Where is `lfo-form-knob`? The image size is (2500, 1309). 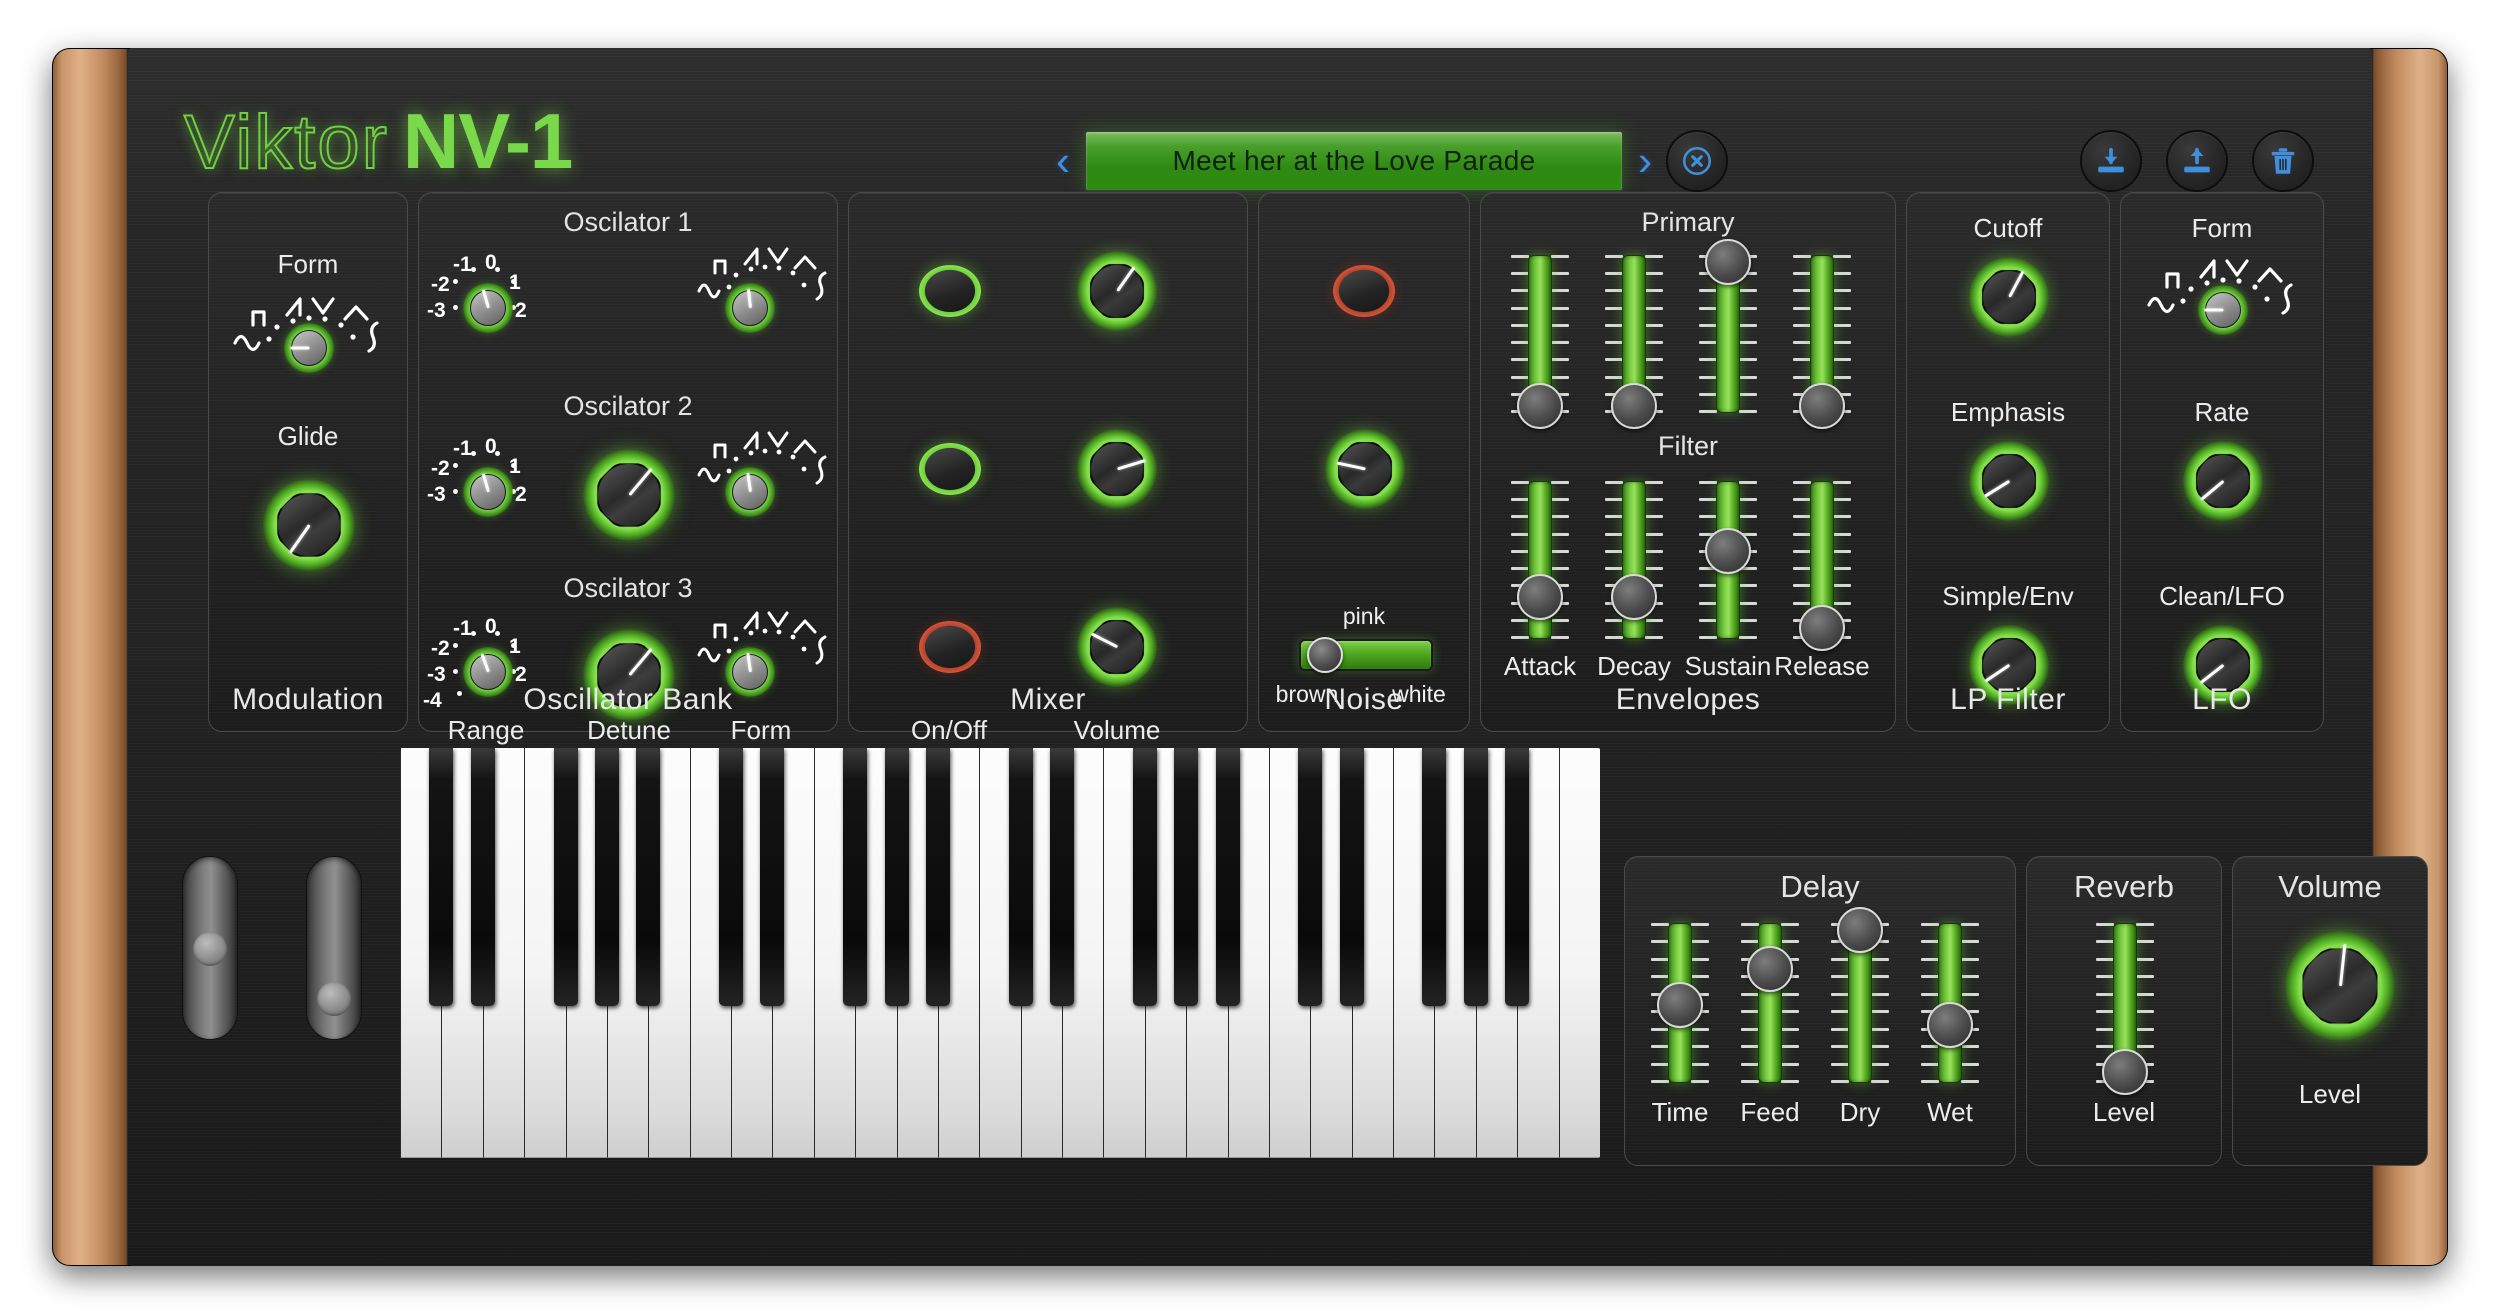
lfo-form-knob is located at coordinates (2223, 310).